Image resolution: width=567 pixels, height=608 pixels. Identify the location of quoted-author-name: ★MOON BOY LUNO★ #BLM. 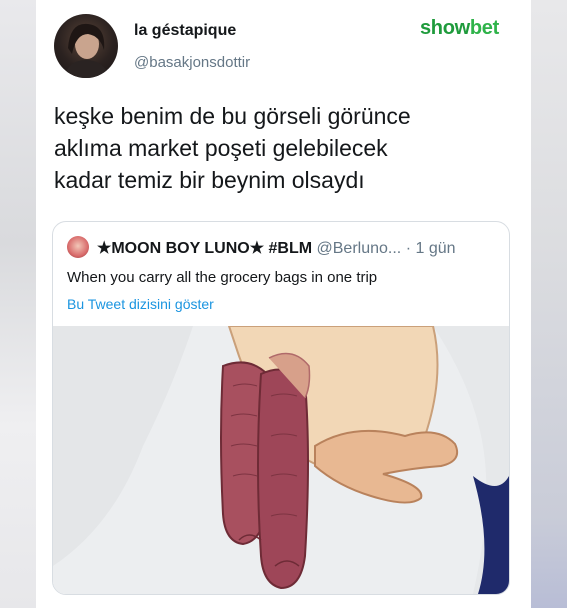
(204, 248).